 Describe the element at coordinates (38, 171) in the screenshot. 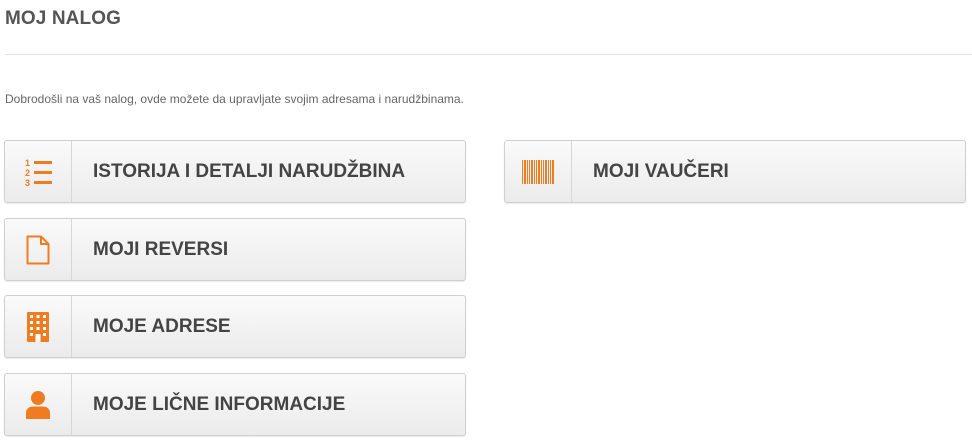

I see `numbered-list-icon: 1 2 3` at that location.